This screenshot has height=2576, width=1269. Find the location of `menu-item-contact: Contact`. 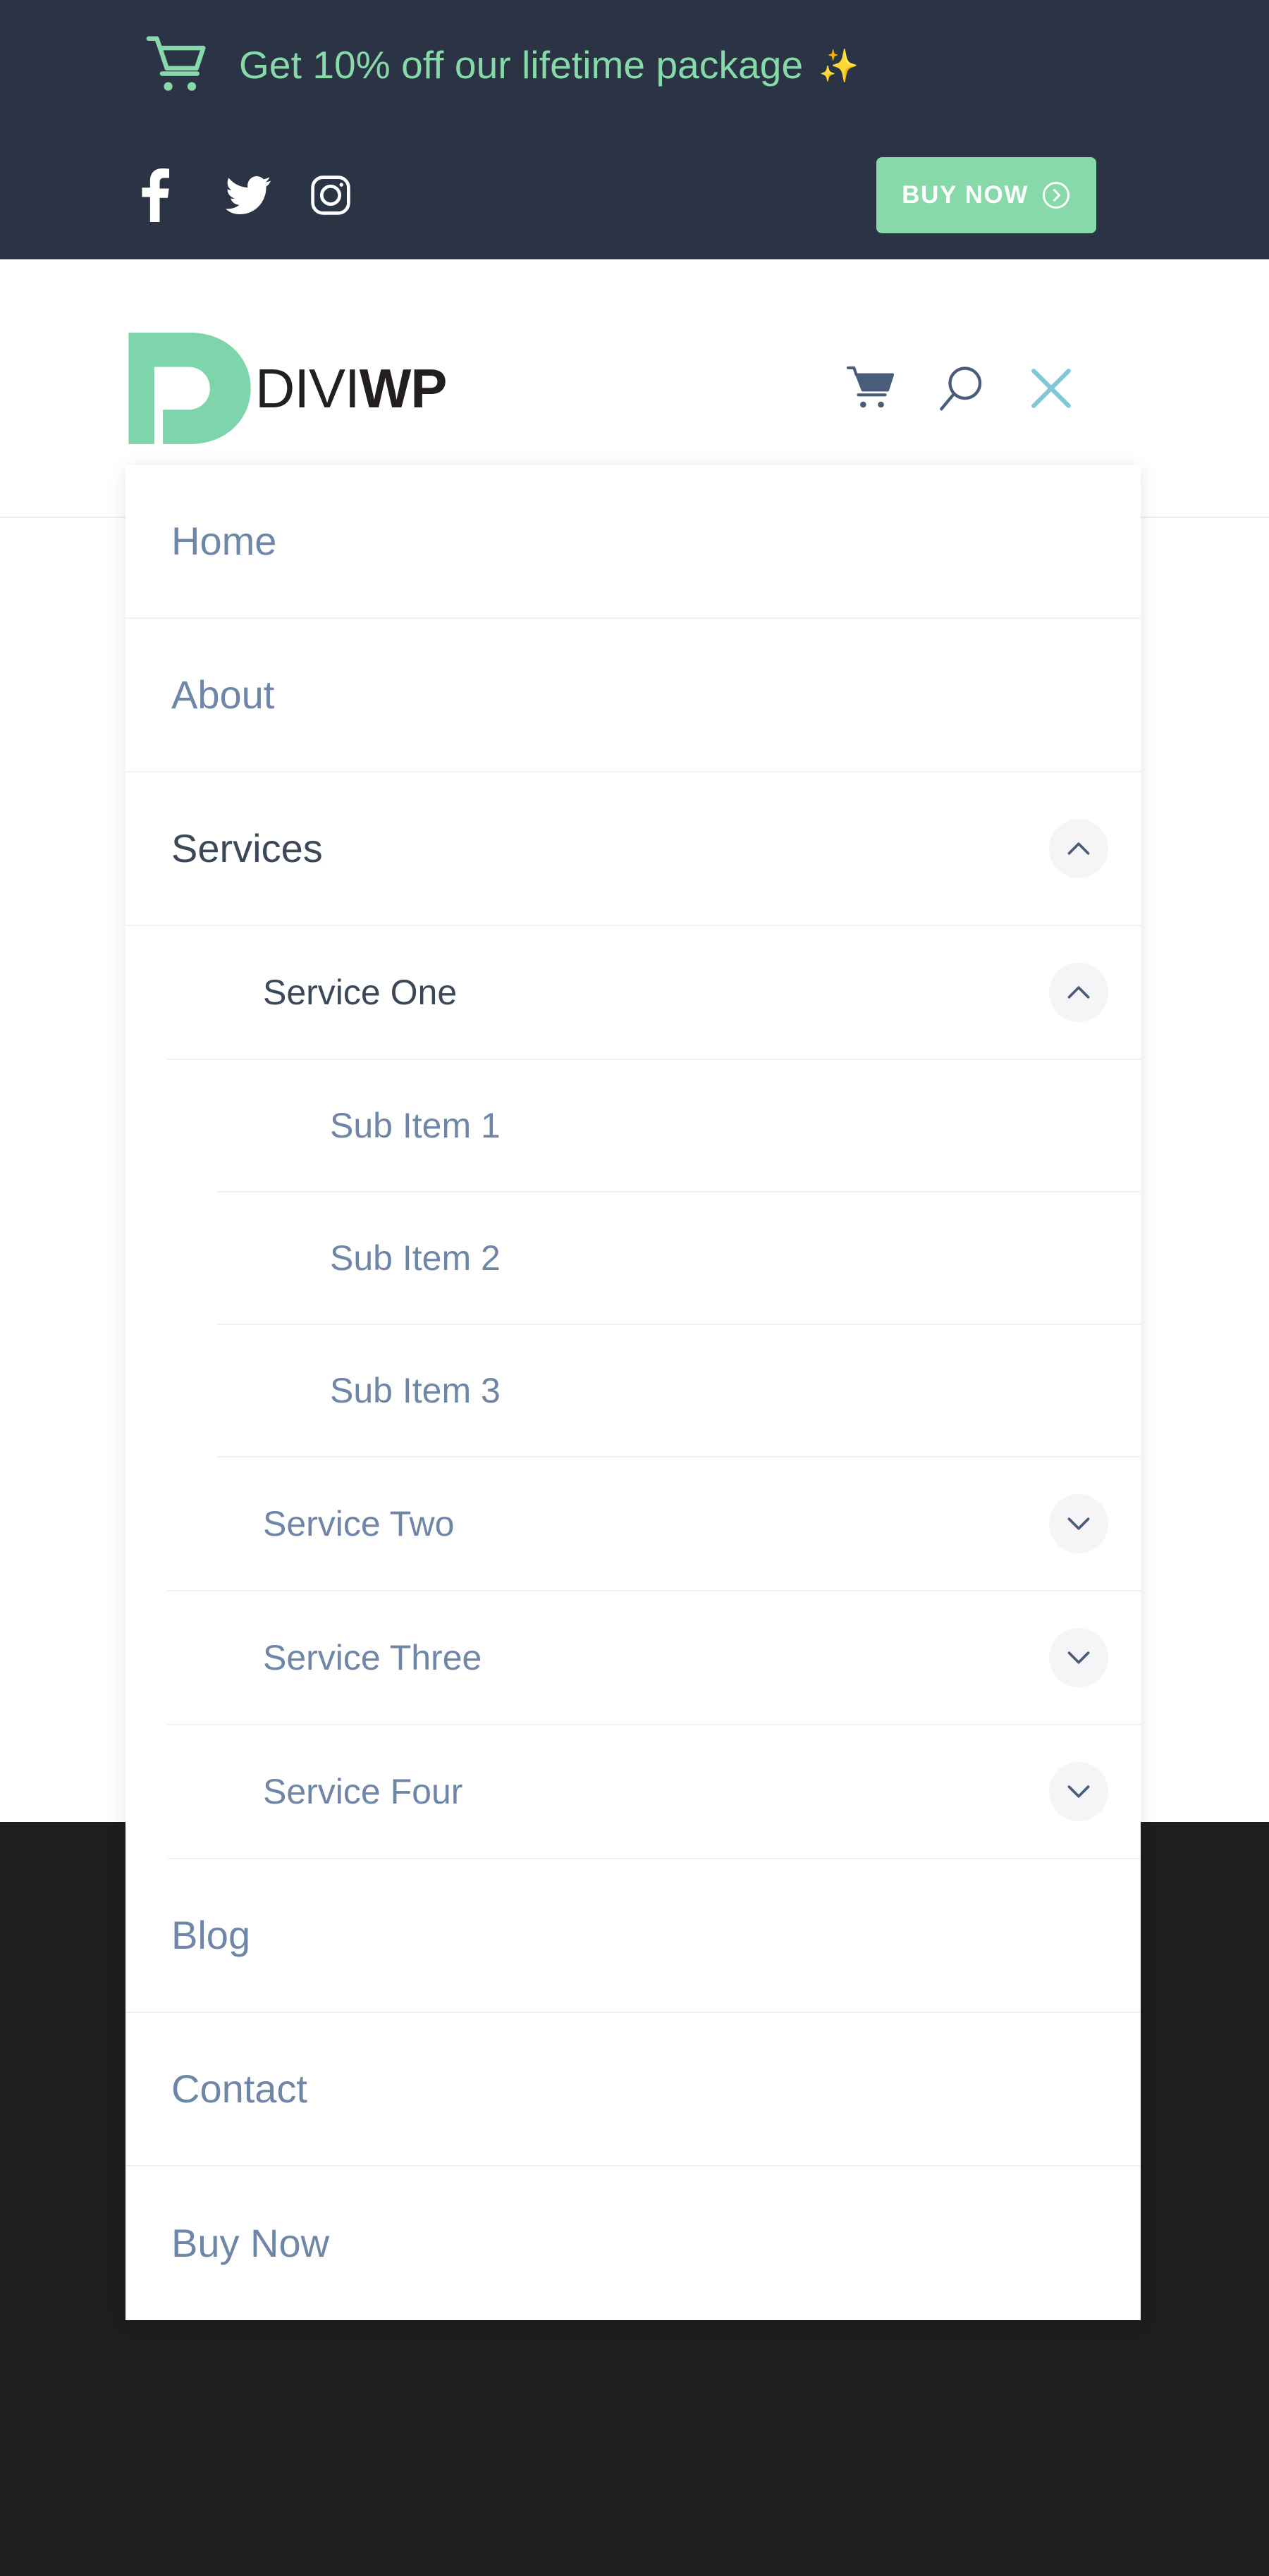

menu-item-contact: Contact is located at coordinates (633, 2090).